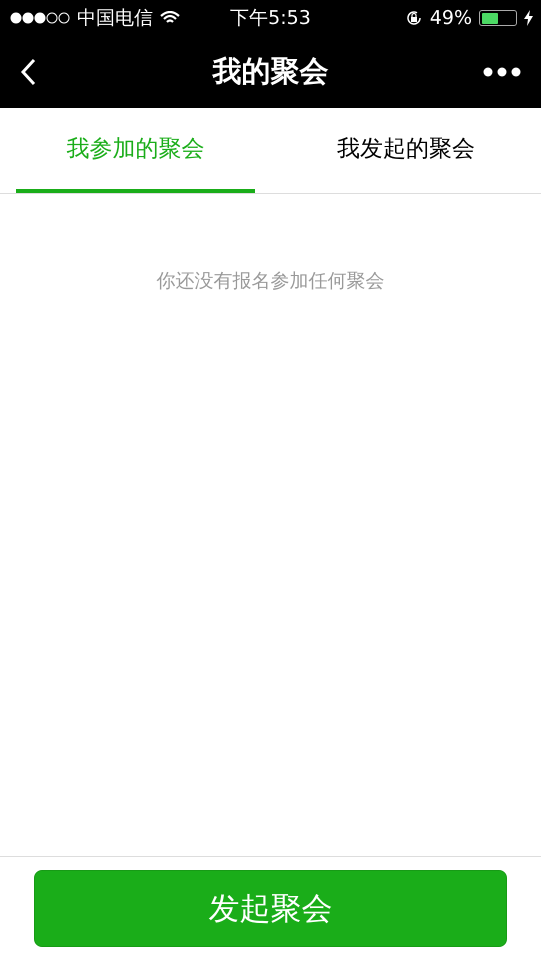 This screenshot has height=960, width=541. I want to click on page-title: 我的聚会, so click(270, 71).